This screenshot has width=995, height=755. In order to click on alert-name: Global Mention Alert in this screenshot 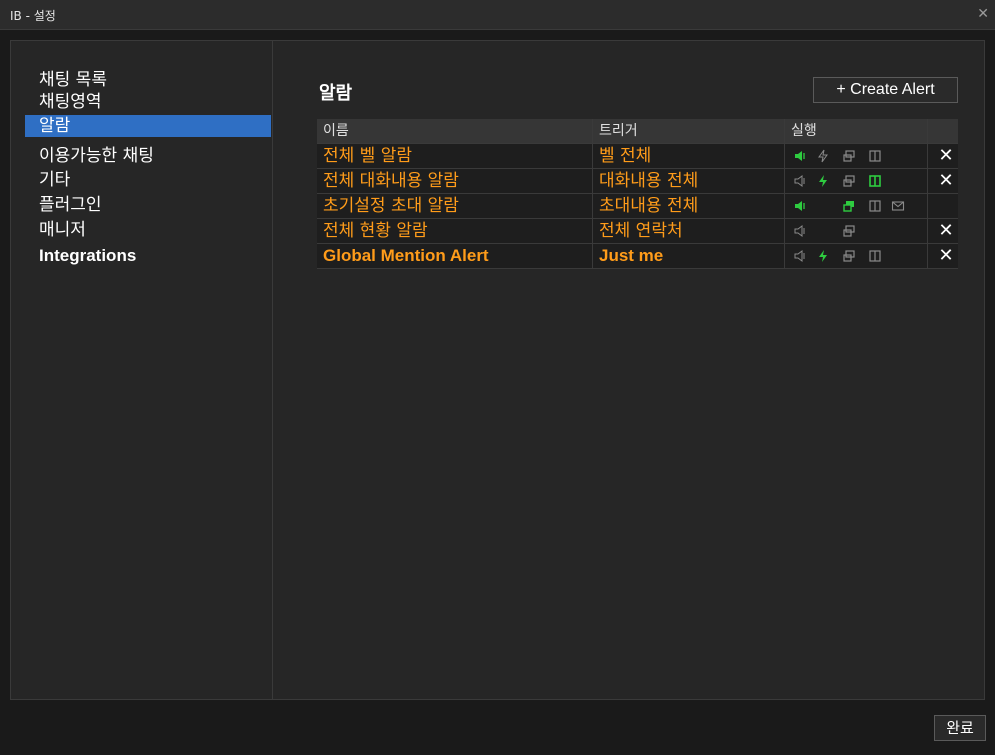, I will do `click(406, 255)`.